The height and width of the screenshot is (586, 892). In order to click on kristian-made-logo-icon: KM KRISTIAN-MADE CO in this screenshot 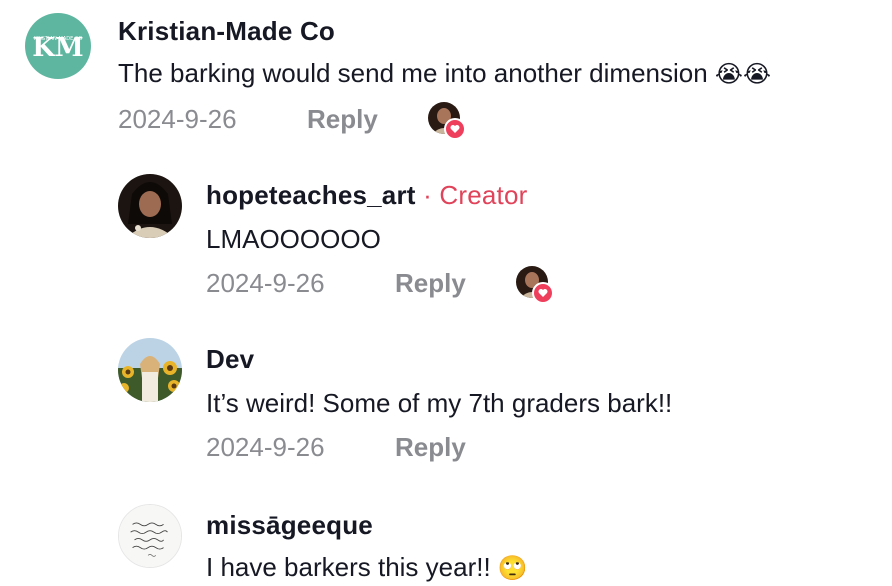, I will do `click(58, 46)`.